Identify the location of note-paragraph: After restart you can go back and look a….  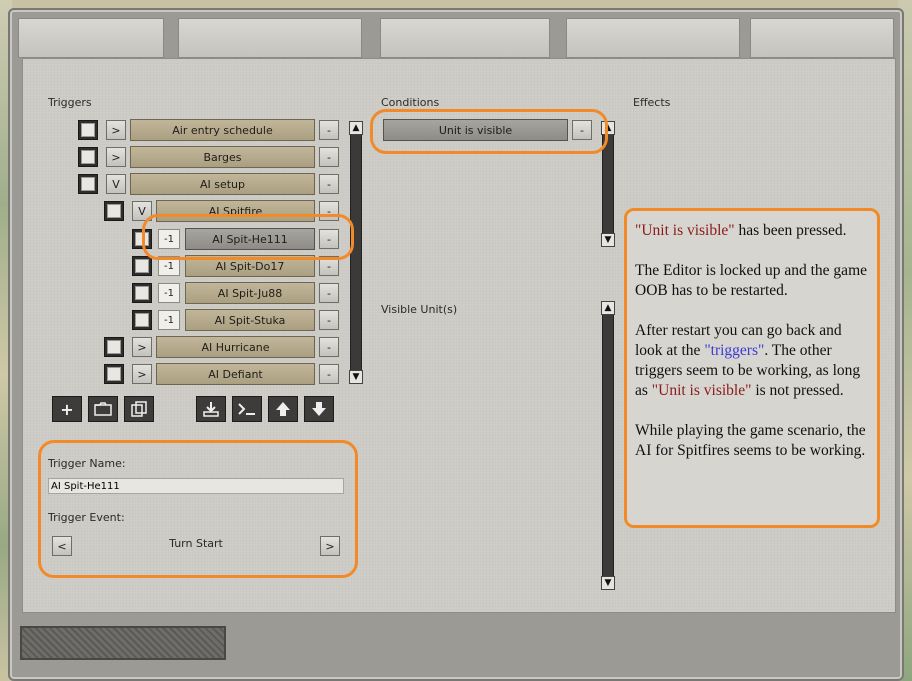
(752, 361).